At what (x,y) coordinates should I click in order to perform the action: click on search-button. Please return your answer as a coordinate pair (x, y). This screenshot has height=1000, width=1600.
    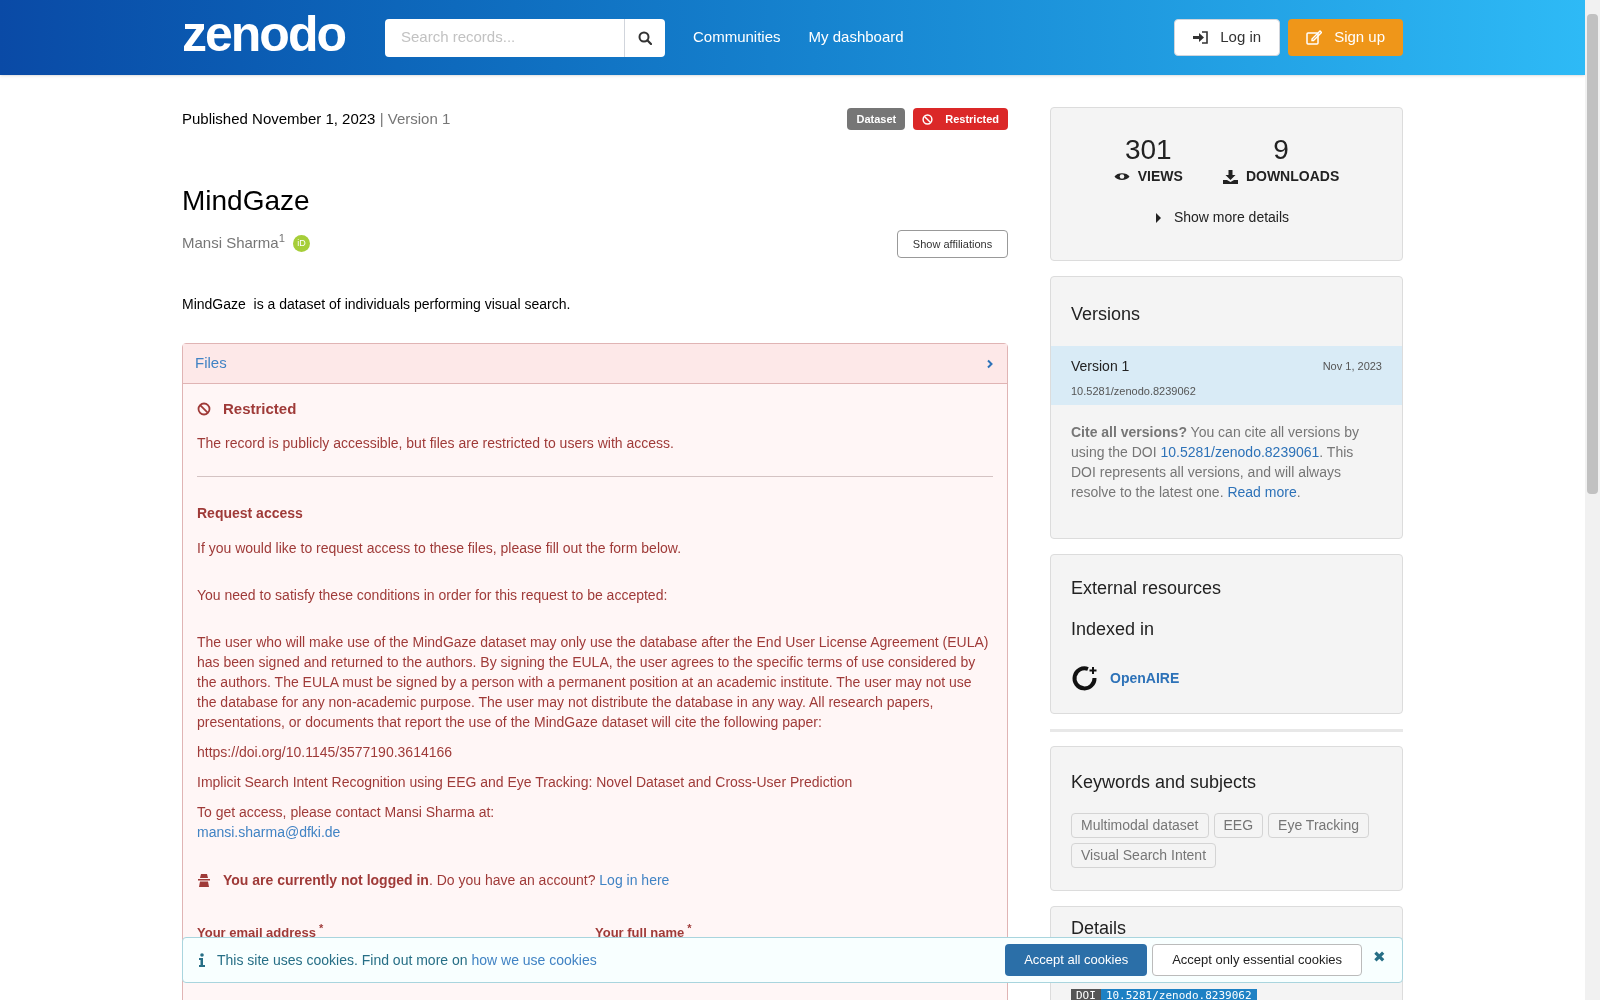
    Looking at the image, I should click on (644, 37).